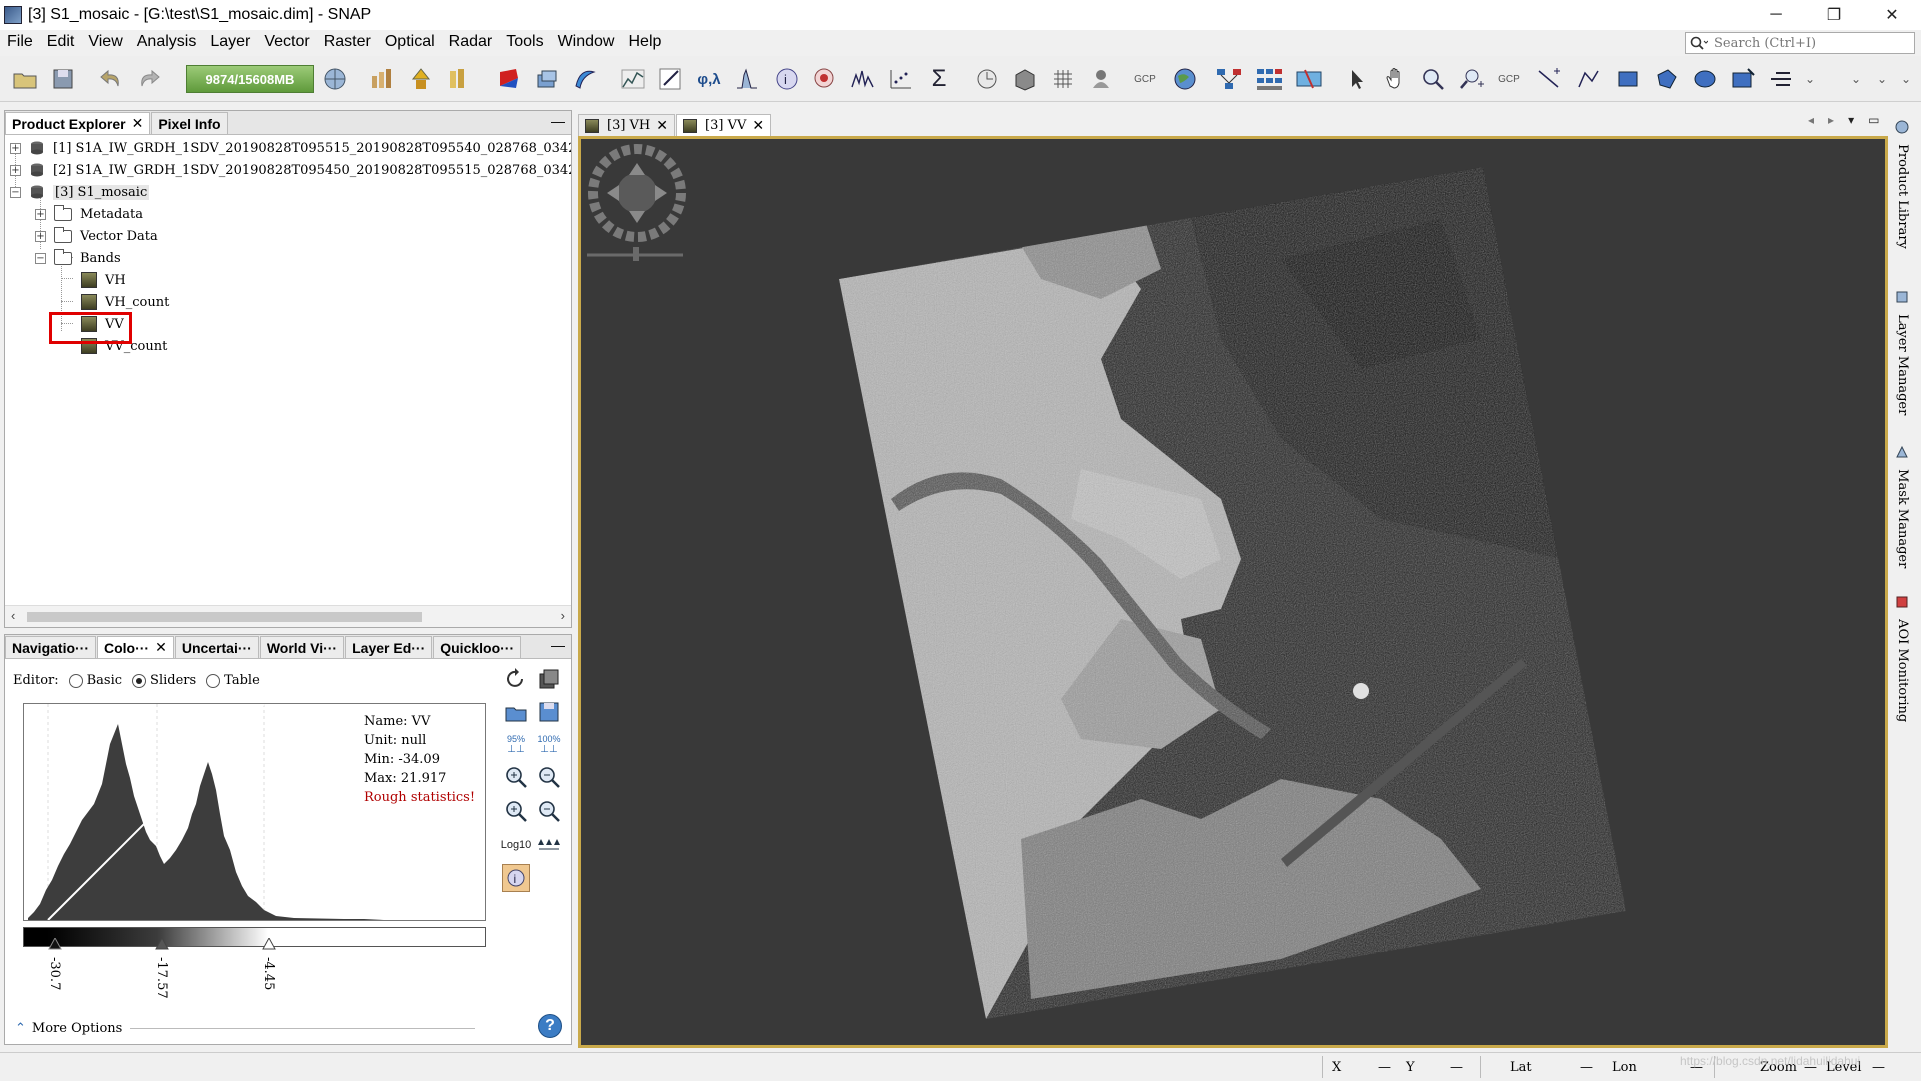 This screenshot has width=1921, height=1081. I want to click on zoom-out-vertical-icon, so click(549, 777).